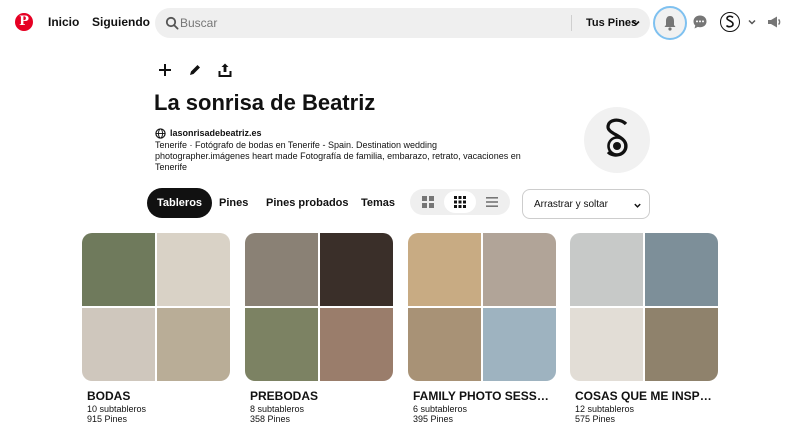  I want to click on sort-dropdown: Arrastrar y soltar, so click(586, 204).